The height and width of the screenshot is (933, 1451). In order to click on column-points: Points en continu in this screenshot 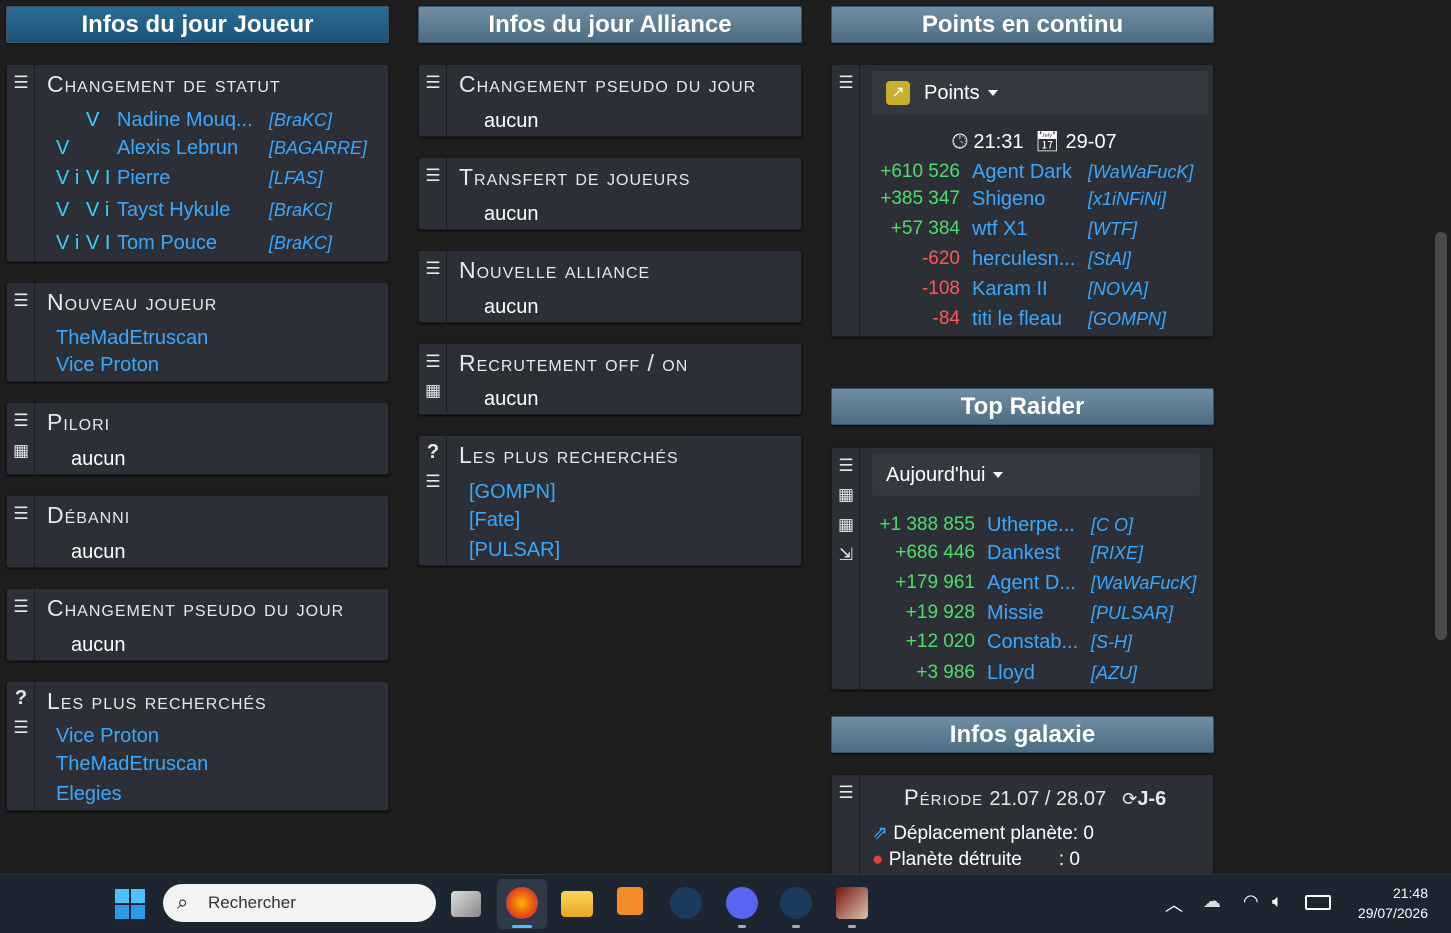, I will do `click(1022, 24)`.